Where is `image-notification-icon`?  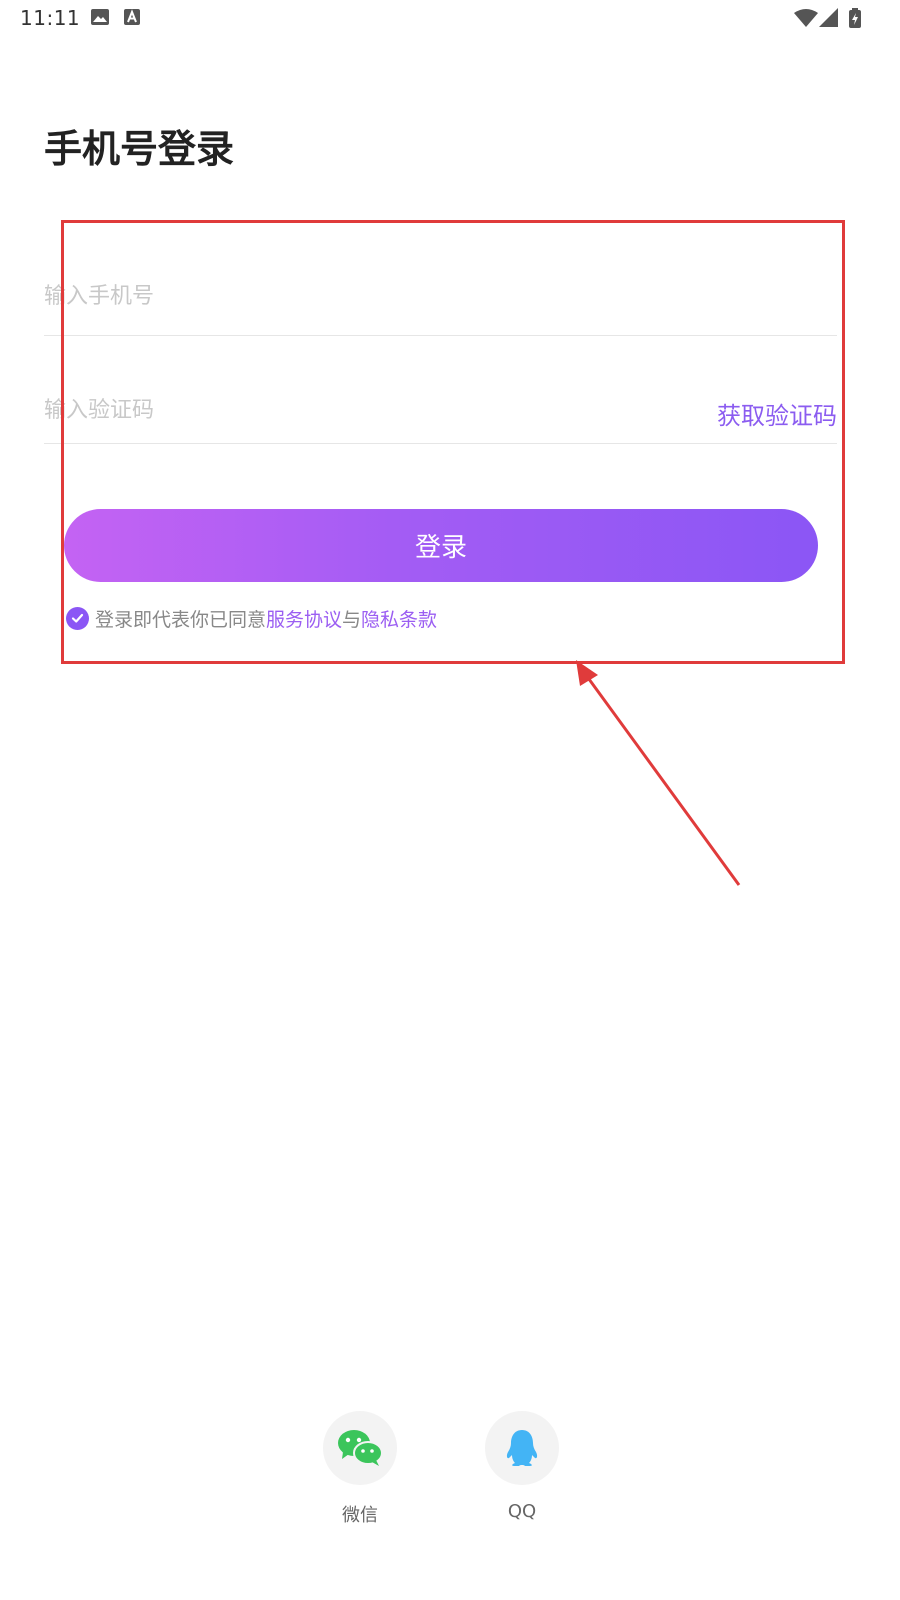 image-notification-icon is located at coordinates (100, 17).